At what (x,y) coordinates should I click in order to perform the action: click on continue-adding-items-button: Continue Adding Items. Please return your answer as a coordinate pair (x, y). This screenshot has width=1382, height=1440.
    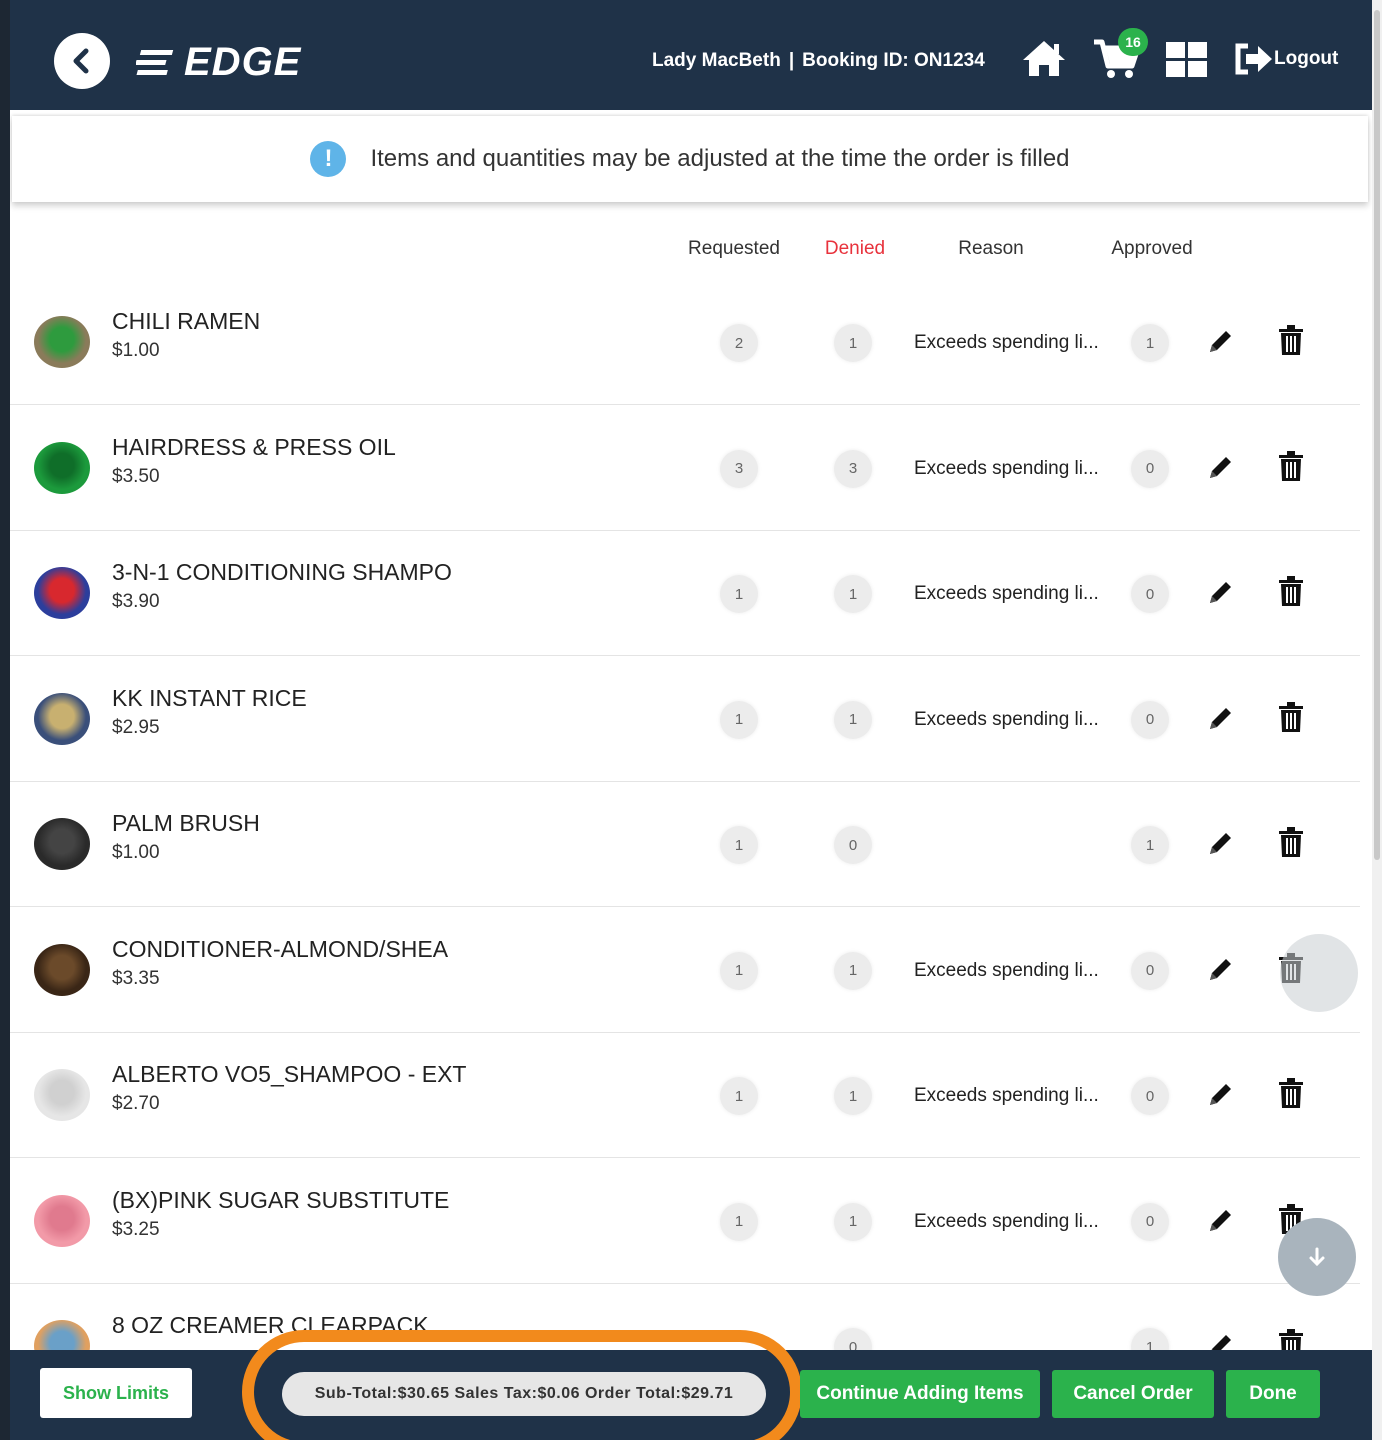
    Looking at the image, I should click on (920, 1394).